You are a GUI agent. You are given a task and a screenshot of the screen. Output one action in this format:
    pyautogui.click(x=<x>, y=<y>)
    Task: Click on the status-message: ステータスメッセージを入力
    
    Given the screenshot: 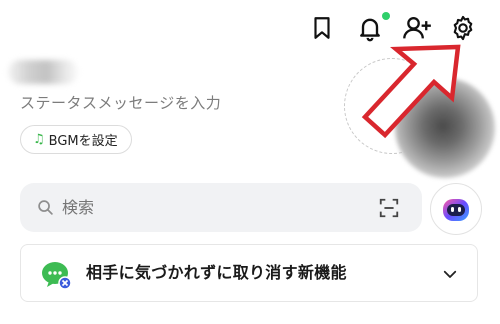 What is the action you would take?
    pyautogui.click(x=120, y=102)
    